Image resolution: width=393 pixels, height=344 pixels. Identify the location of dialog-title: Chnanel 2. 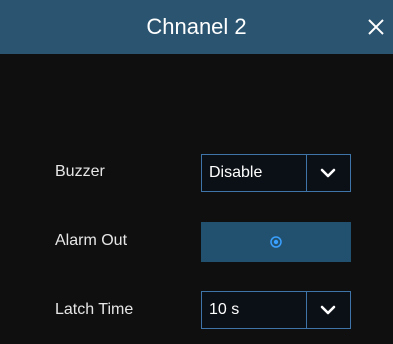
(196, 26).